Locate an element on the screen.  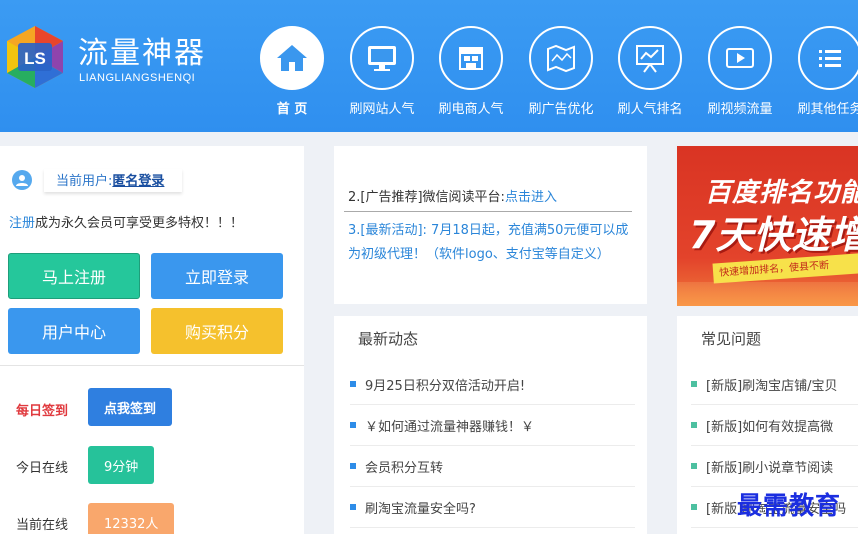
faq-item-text: [新版]刷淘宝店铺/宝贝 is located at coordinates (772, 386).